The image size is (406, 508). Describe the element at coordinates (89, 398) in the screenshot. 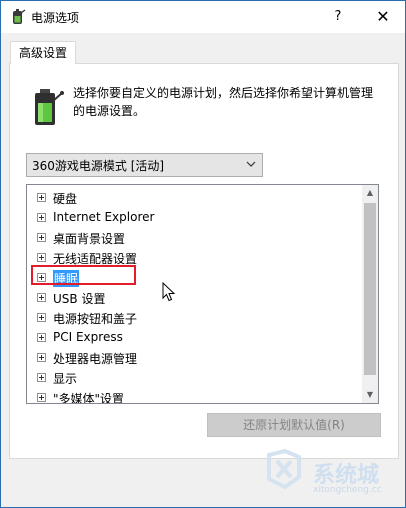

I see `tree-item-label: "多媒体"设置` at that location.